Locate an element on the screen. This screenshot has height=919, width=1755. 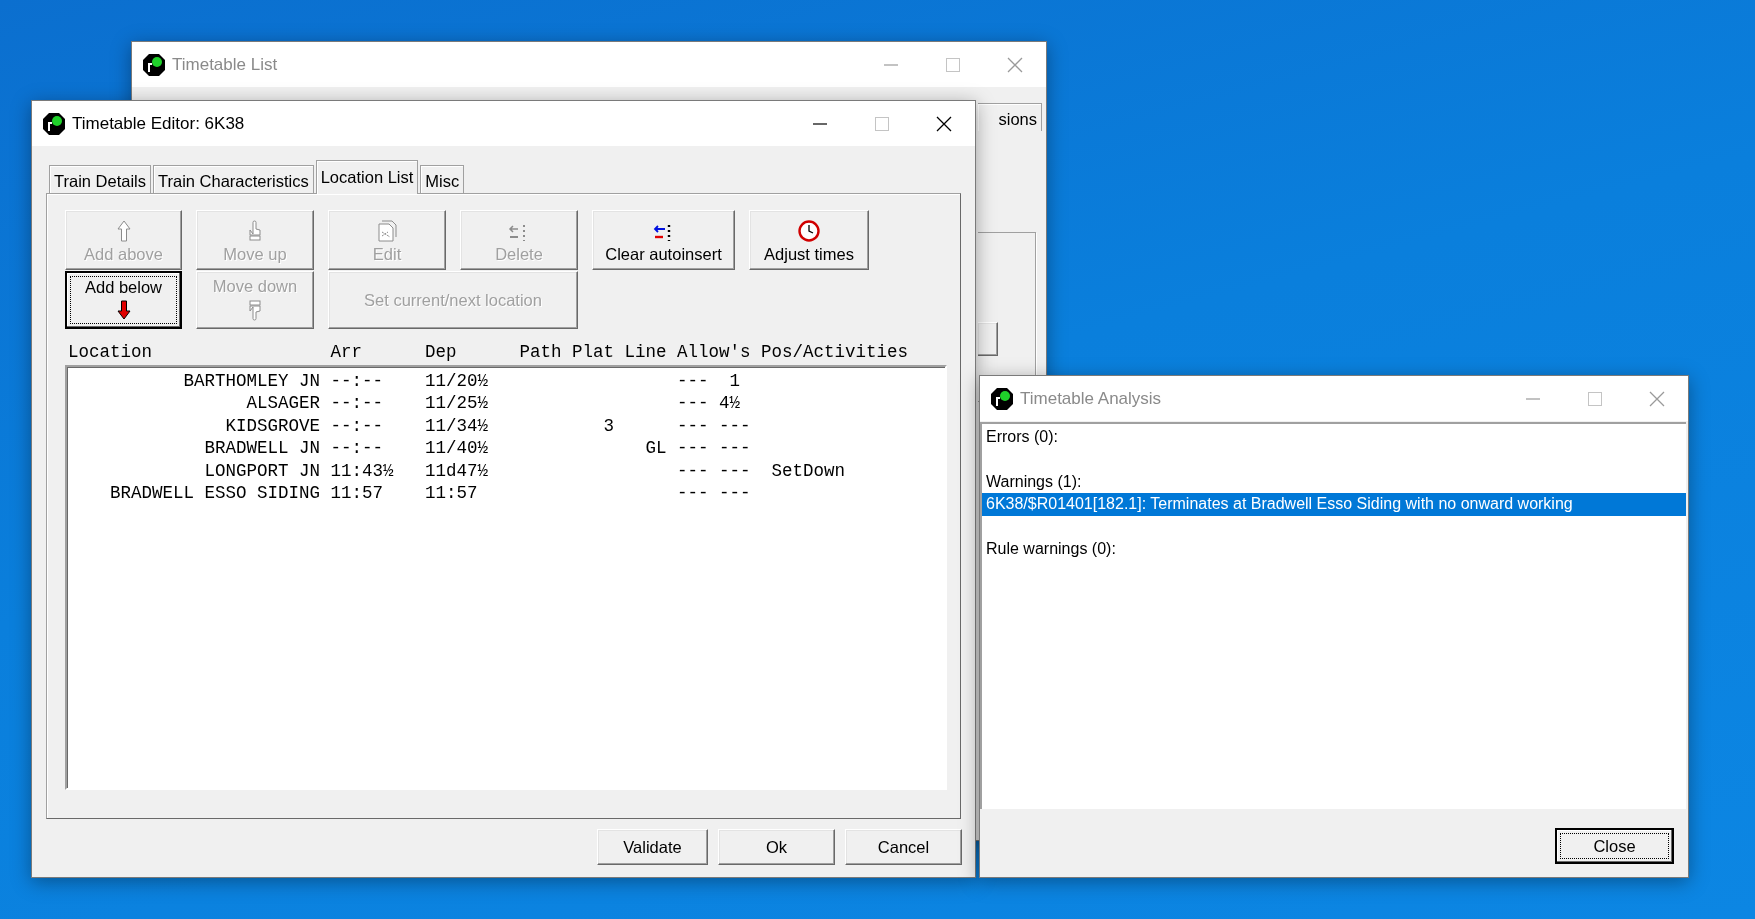
table-cell-text: 11/25½ is located at coordinates (457, 403).